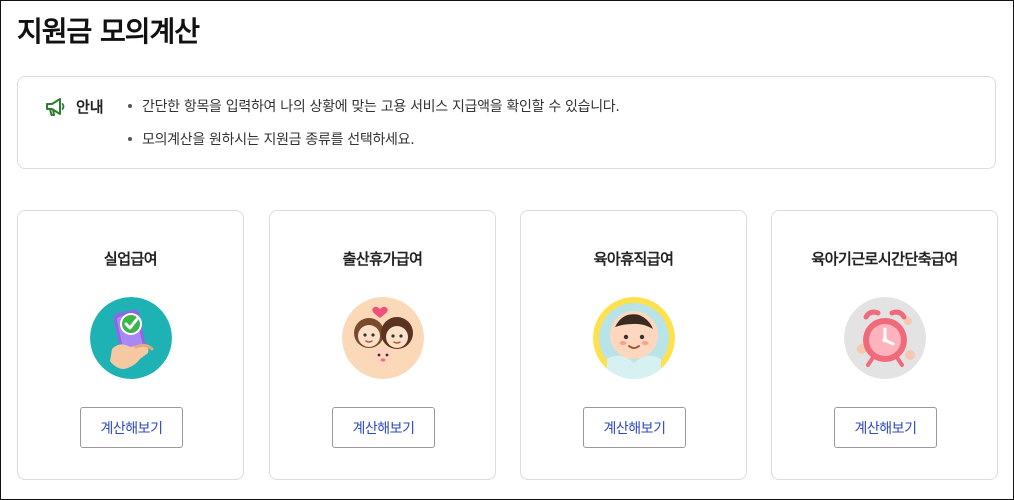 This screenshot has width=1014, height=500. I want to click on card-title: 육아기근로시간단축급여, so click(884, 259).